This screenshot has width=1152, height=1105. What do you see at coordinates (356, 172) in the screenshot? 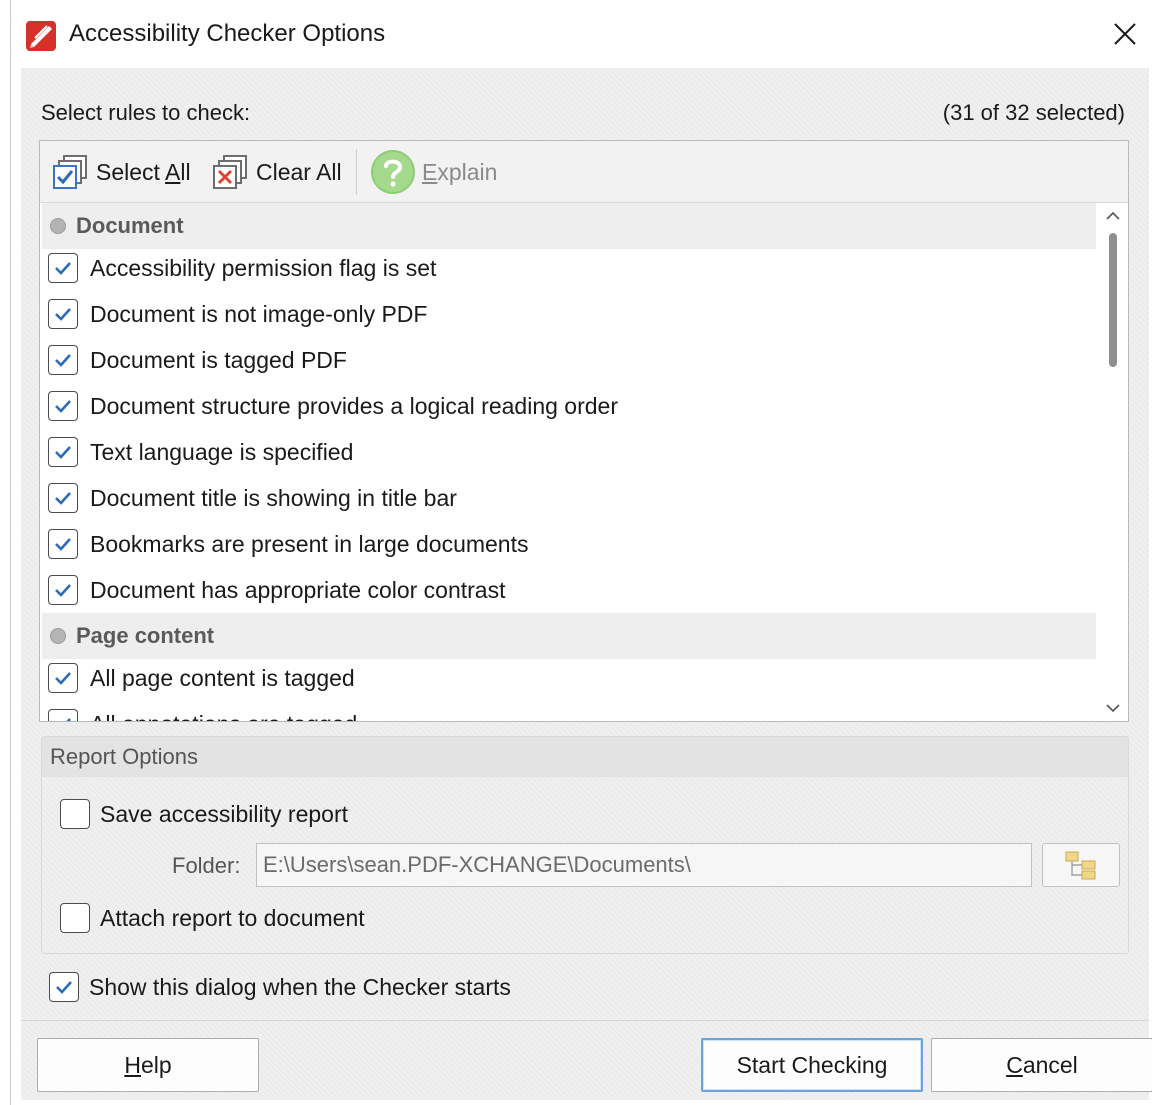
I see `toolbar-separator` at bounding box center [356, 172].